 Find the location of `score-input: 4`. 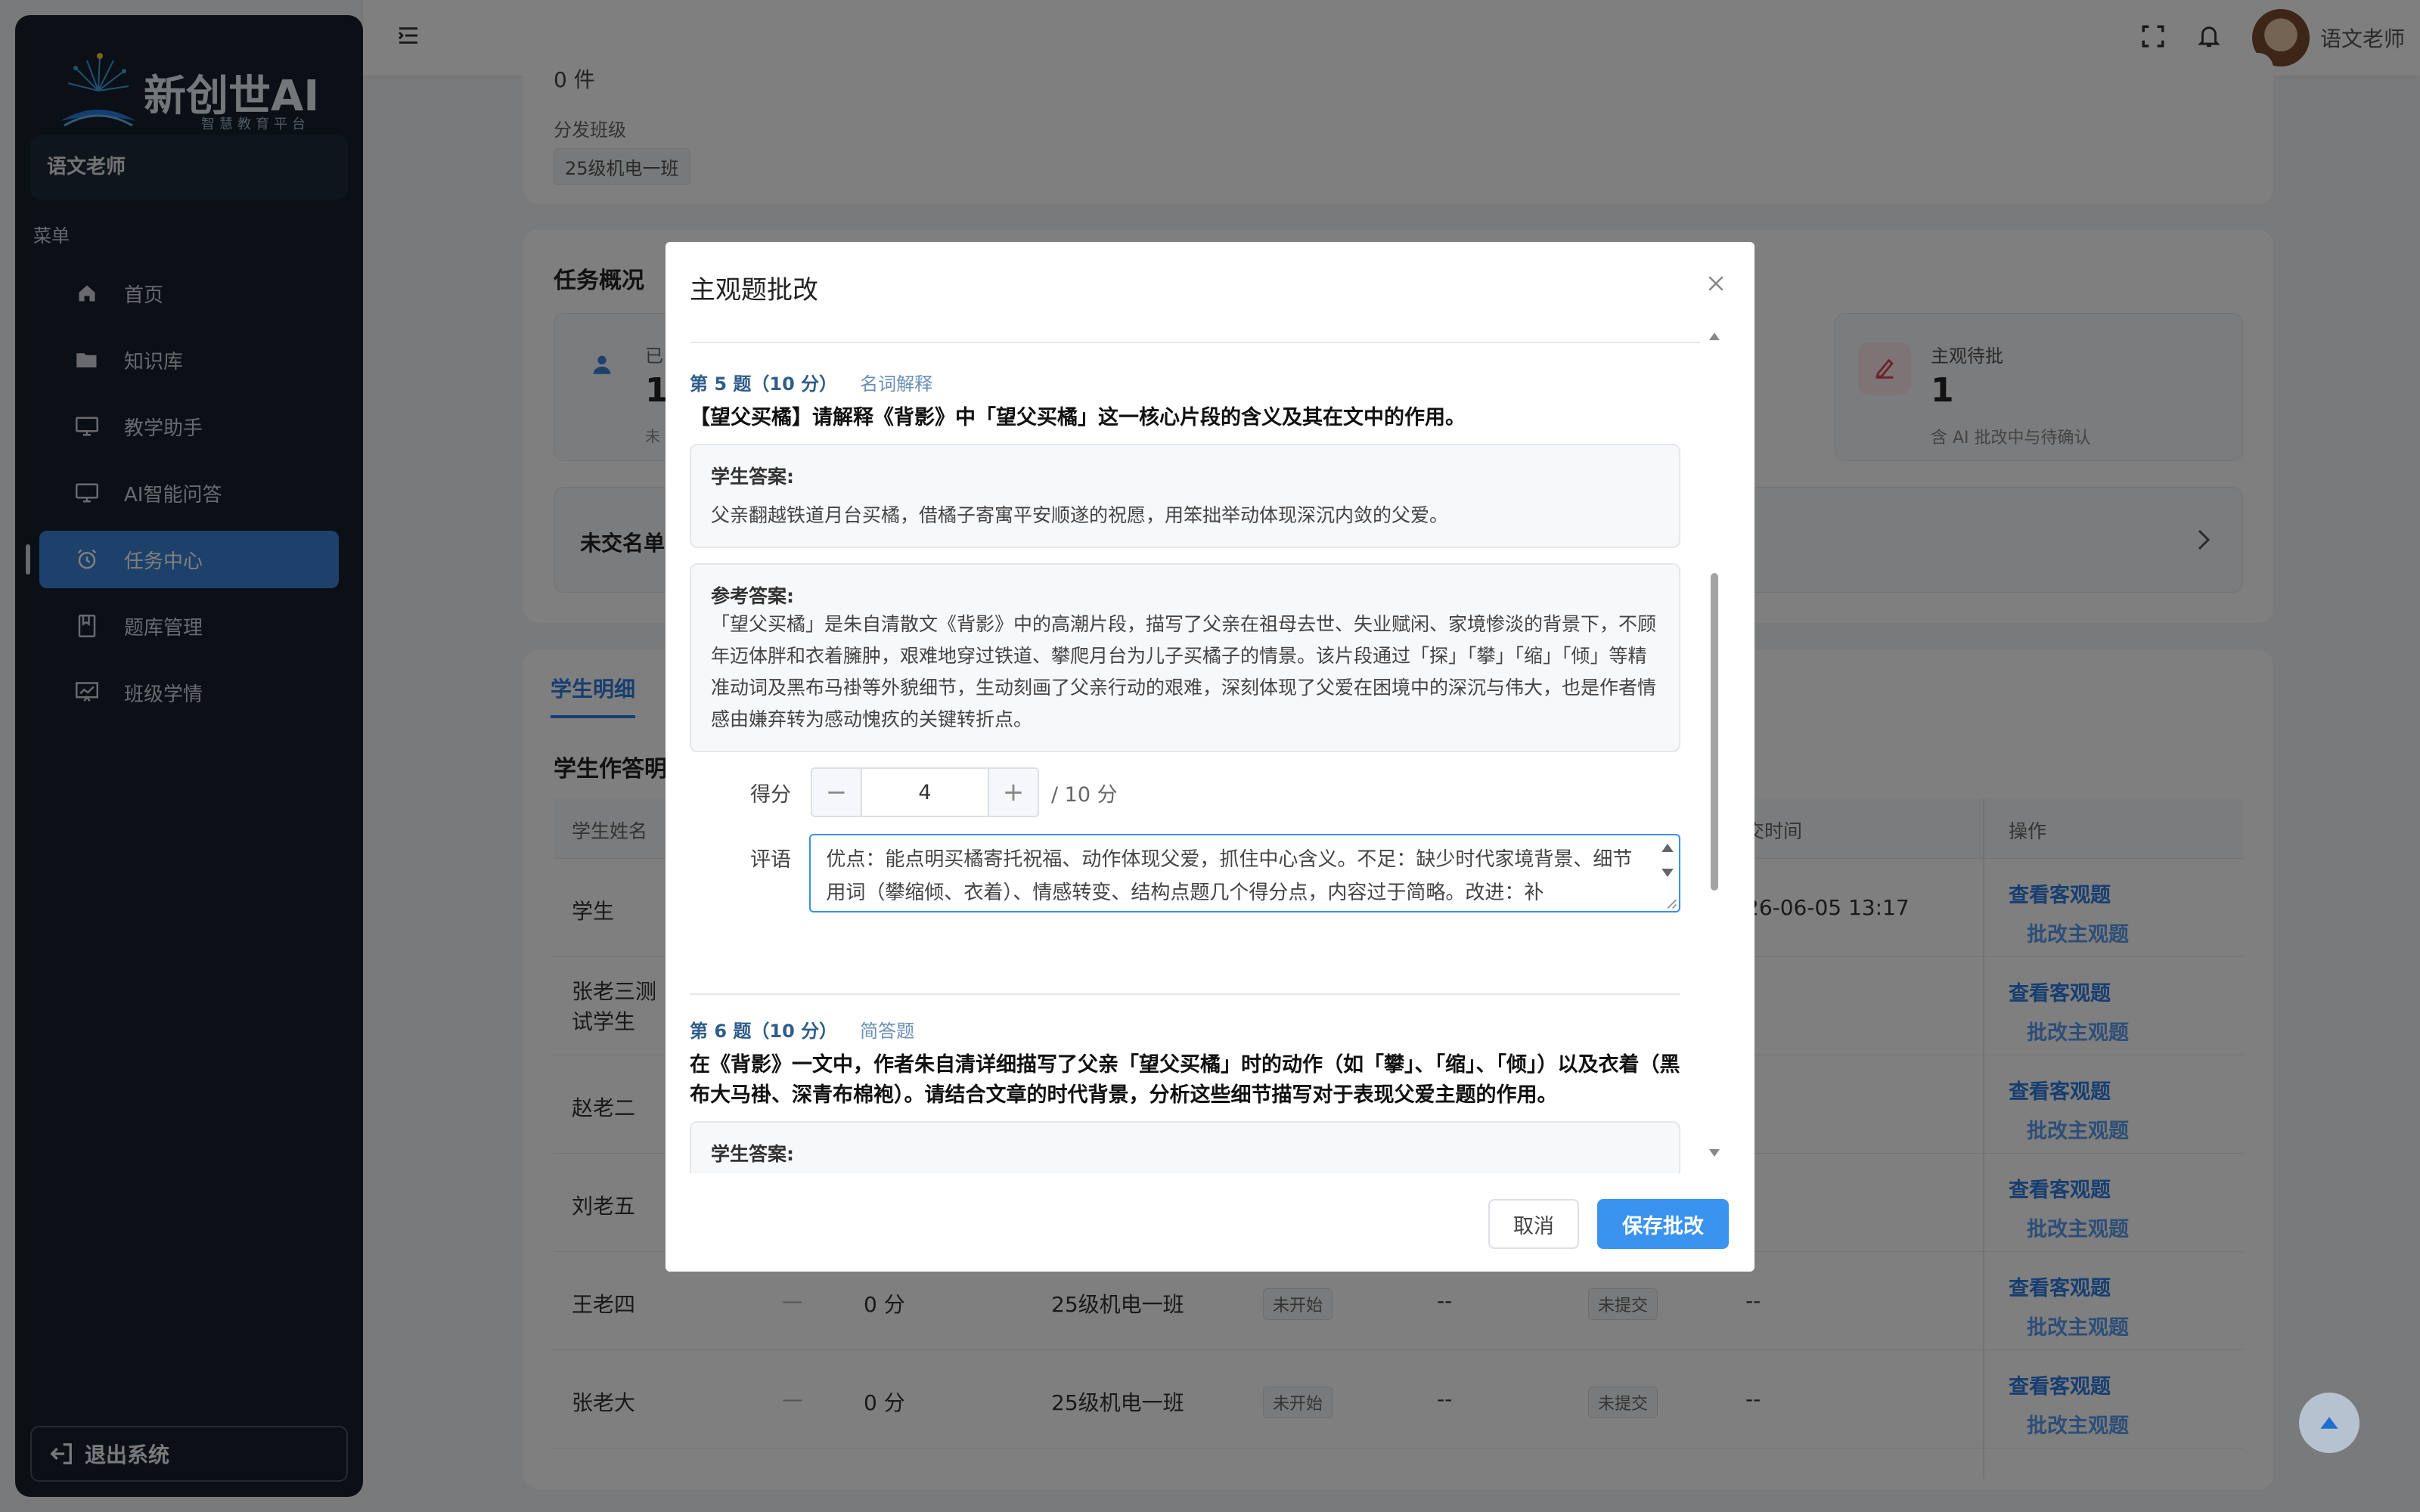

score-input: 4 is located at coordinates (925, 792).